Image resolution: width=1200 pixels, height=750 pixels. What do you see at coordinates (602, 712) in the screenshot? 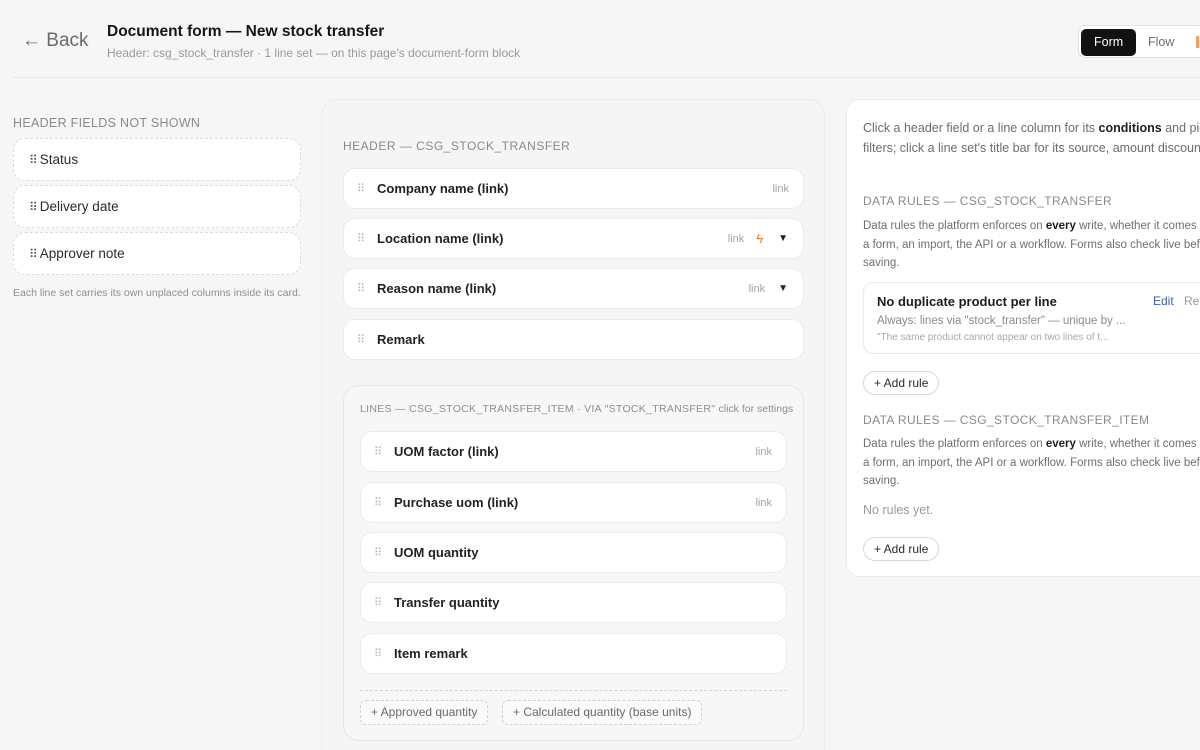
I see `add-calculated-quantity-button: + Calculated quantity (base units)` at bounding box center [602, 712].